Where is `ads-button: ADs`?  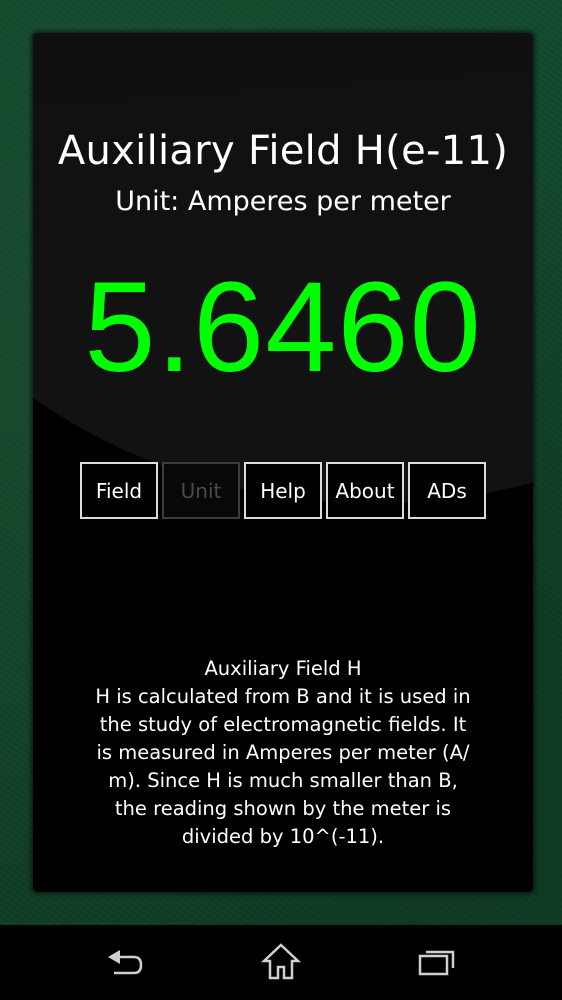 ads-button: ADs is located at coordinates (447, 490).